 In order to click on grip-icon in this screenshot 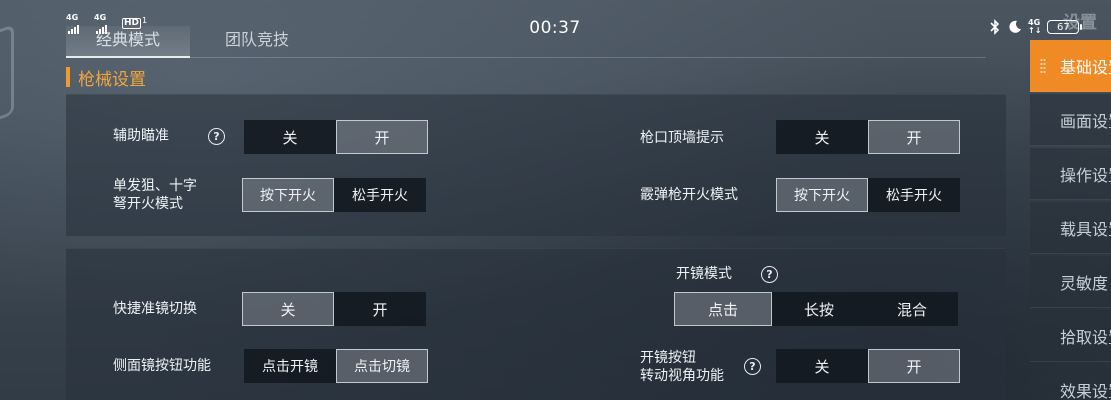, I will do `click(1043, 66)`.